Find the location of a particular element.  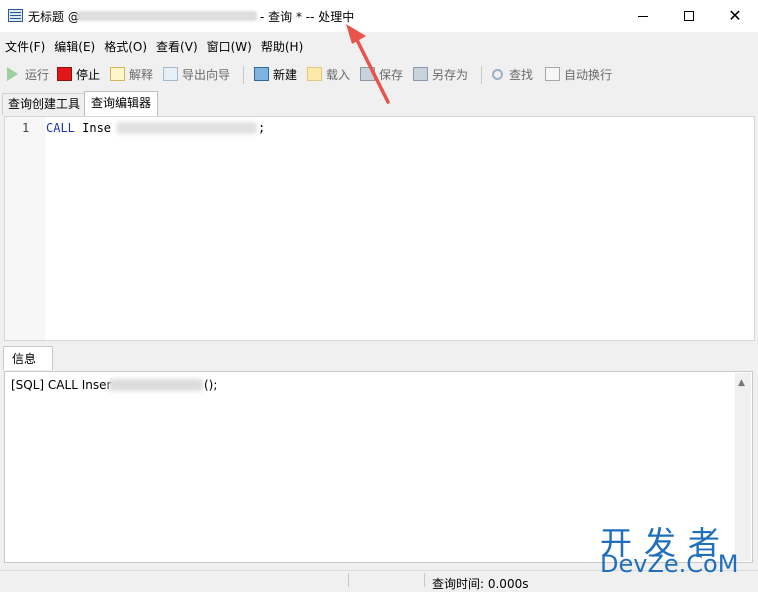

new-query-icon is located at coordinates (261, 74).